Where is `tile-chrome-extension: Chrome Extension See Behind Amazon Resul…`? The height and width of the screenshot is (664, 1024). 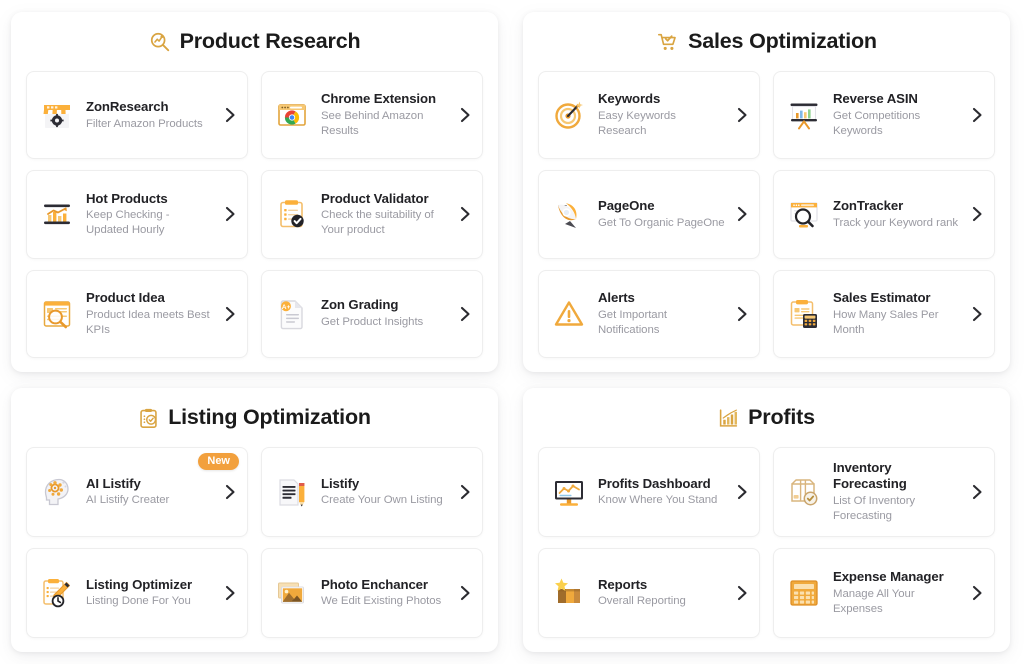 tile-chrome-extension: Chrome Extension See Behind Amazon Resul… is located at coordinates (372, 115).